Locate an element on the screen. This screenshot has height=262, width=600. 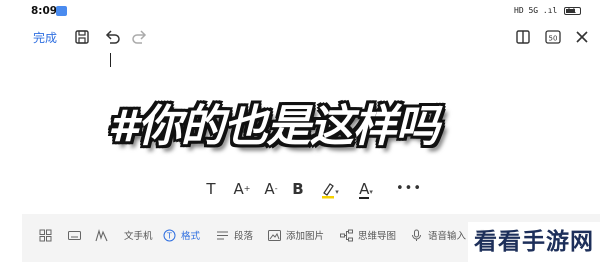
word-count-icon: 50 is located at coordinates (553, 37).